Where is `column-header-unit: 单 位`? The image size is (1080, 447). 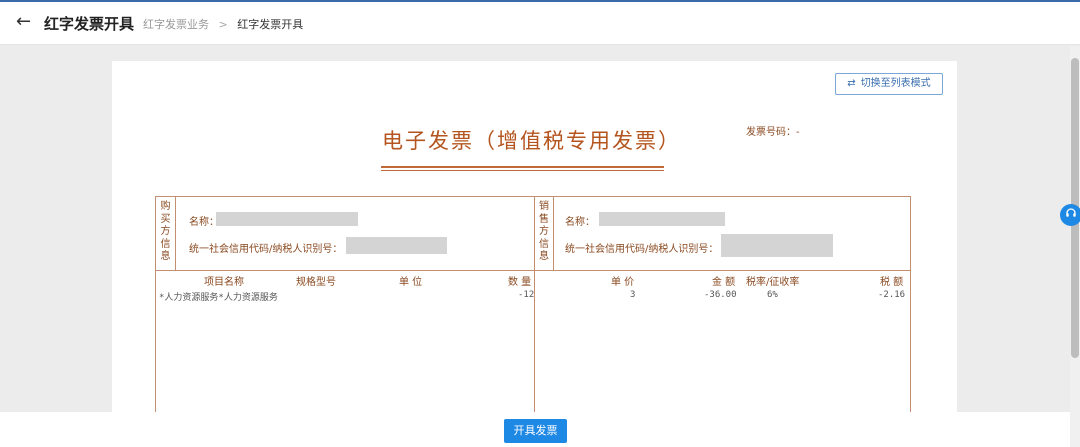
column-header-unit: 单 位 is located at coordinates (411, 282).